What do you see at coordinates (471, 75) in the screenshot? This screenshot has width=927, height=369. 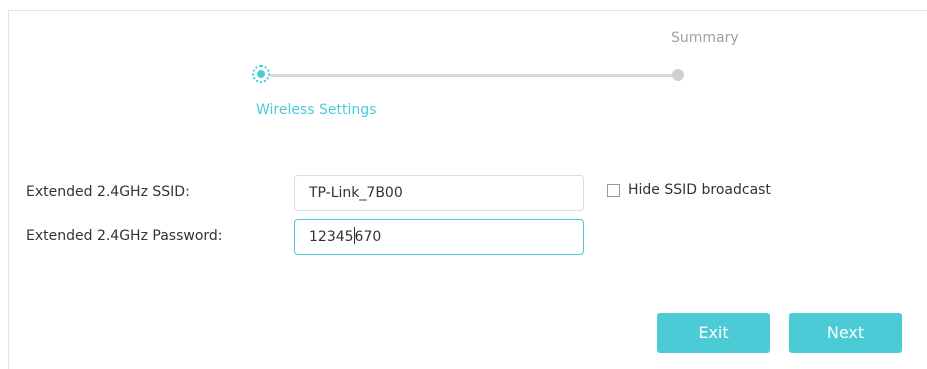 I see `progress-track` at bounding box center [471, 75].